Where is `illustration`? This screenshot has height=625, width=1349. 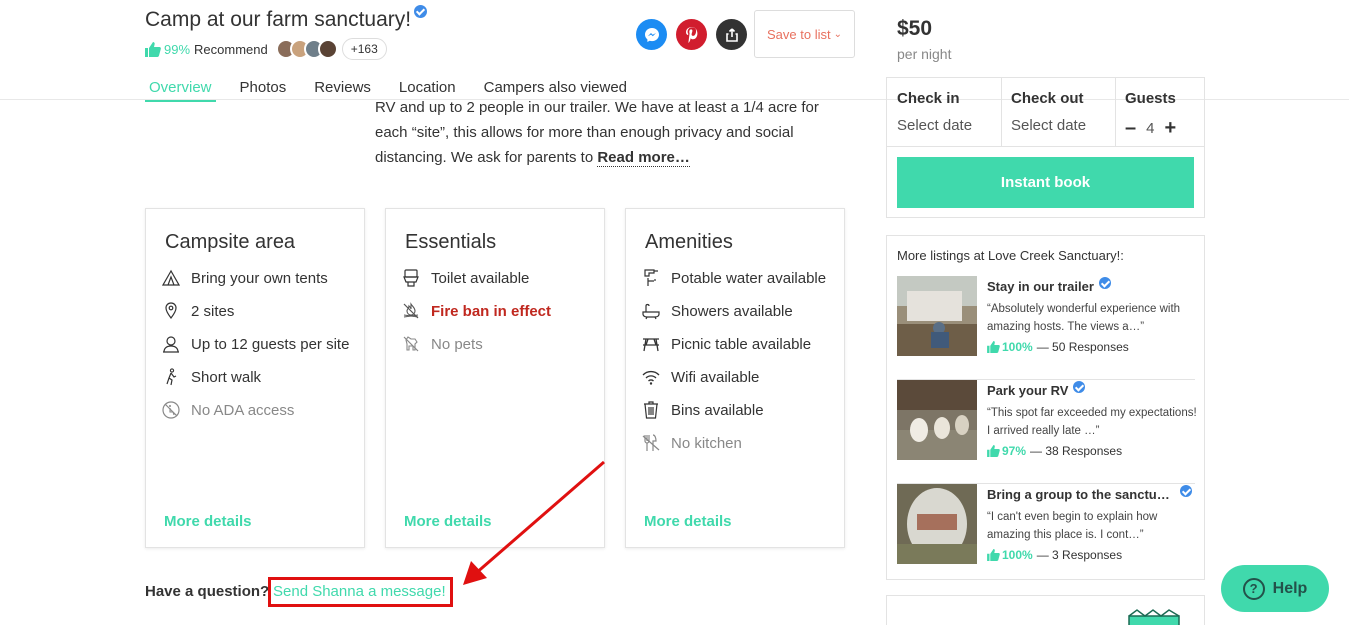 illustration is located at coordinates (1154, 617).